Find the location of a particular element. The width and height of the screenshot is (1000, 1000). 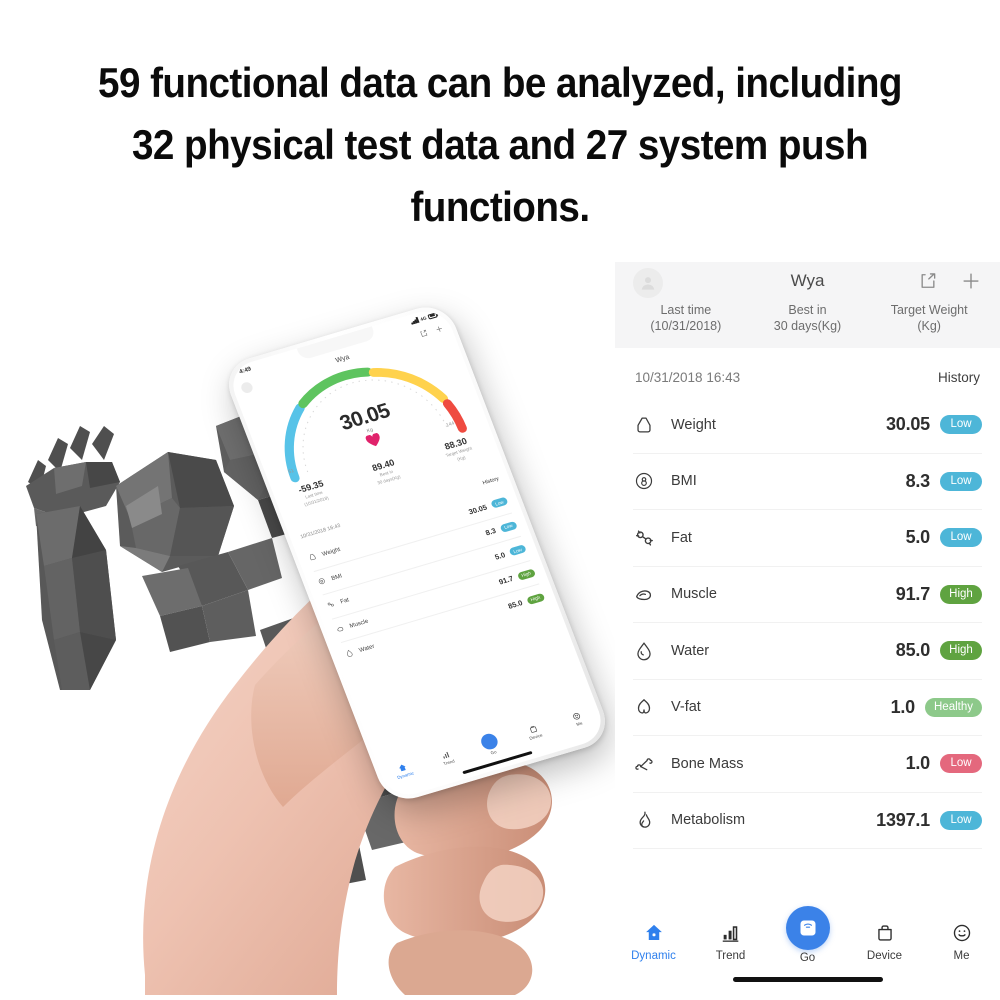

smiley-face-icon is located at coordinates (961, 933).